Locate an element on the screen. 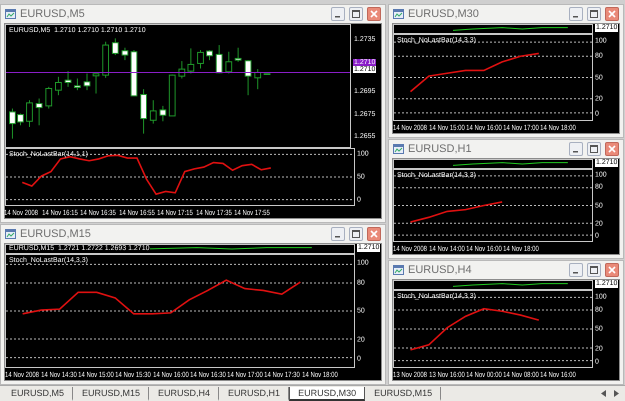  chart-tab: EURUSD,H4 is located at coordinates (184, 393).